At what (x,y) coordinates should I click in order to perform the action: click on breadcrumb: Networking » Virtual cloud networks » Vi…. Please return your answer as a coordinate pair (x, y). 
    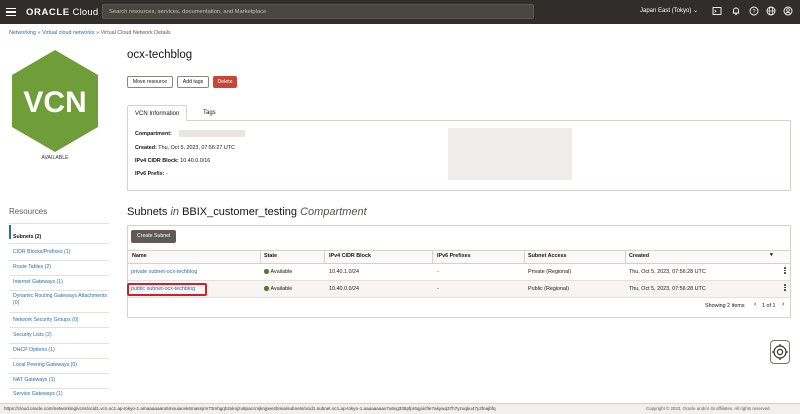
    Looking at the image, I should click on (90, 33).